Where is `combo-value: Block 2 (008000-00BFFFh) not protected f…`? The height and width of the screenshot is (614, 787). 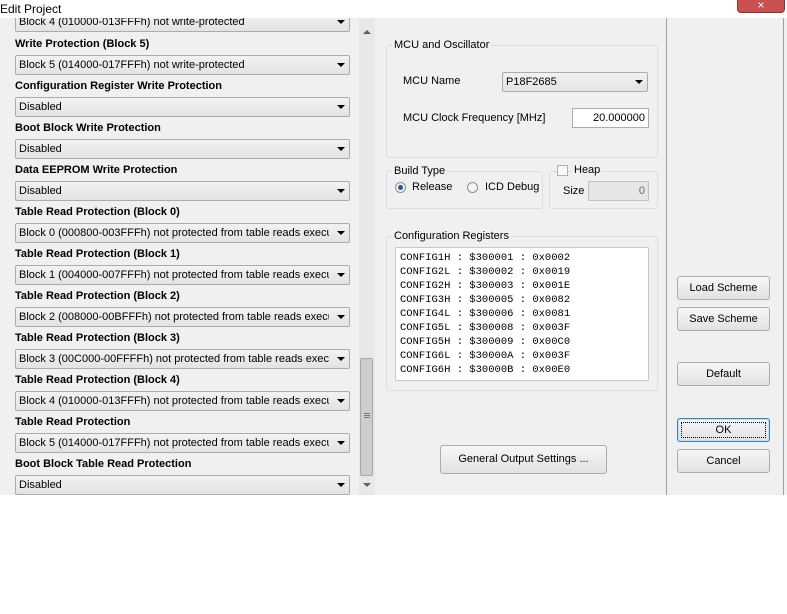
combo-value: Block 2 (008000-00BFFFh) not protected f… is located at coordinates (174, 317).